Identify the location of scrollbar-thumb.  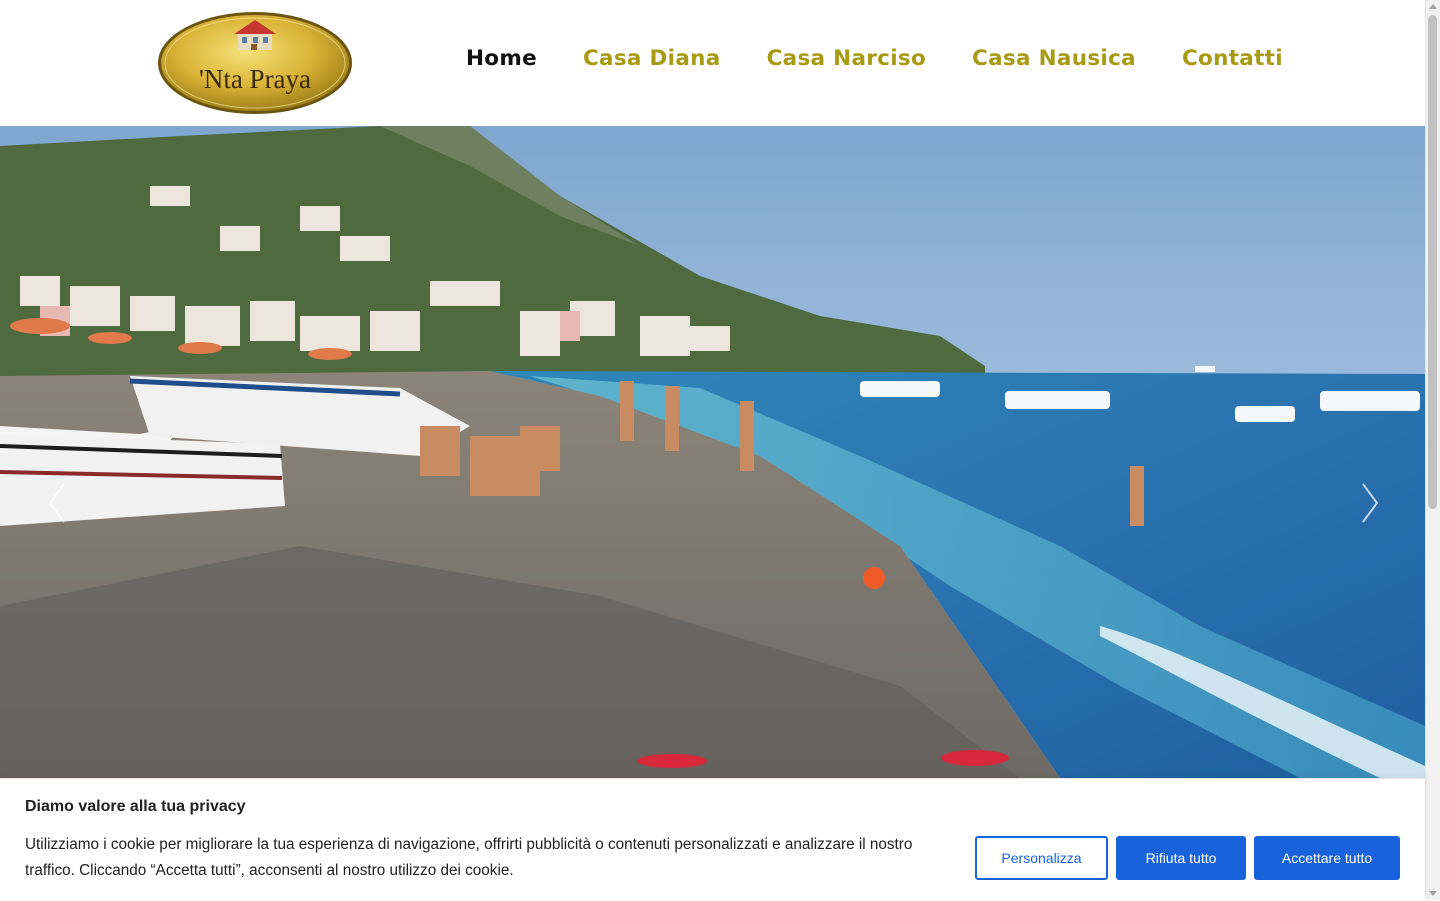
(1432, 262).